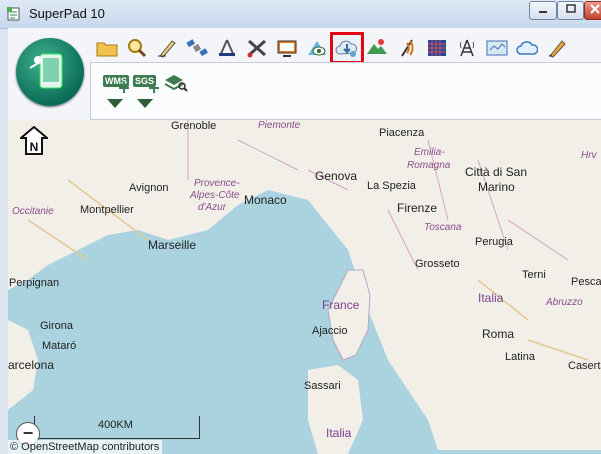 The image size is (601, 454). What do you see at coordinates (115, 103) in the screenshot?
I see `wms-dropdown-icon` at bounding box center [115, 103].